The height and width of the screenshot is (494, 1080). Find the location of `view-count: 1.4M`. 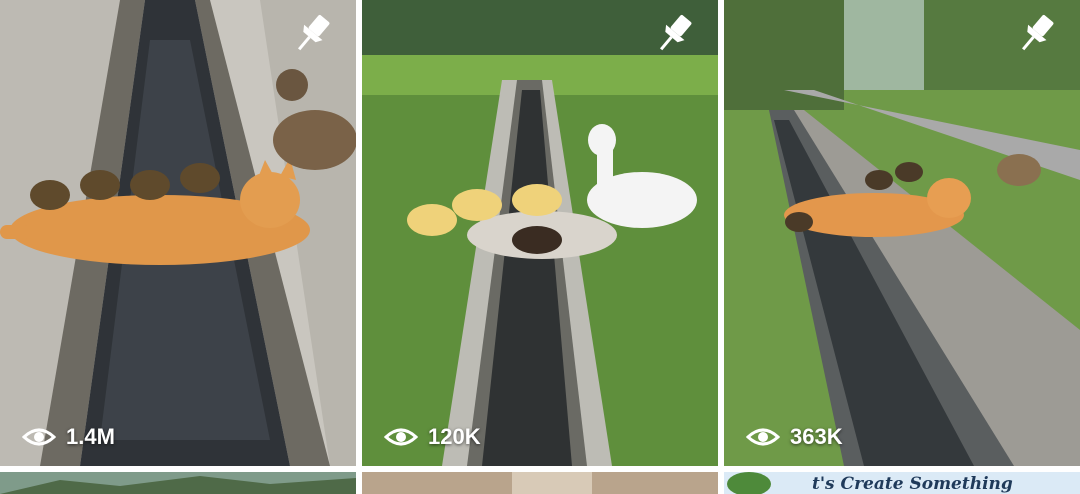

view-count: 1.4M is located at coordinates (68, 437).